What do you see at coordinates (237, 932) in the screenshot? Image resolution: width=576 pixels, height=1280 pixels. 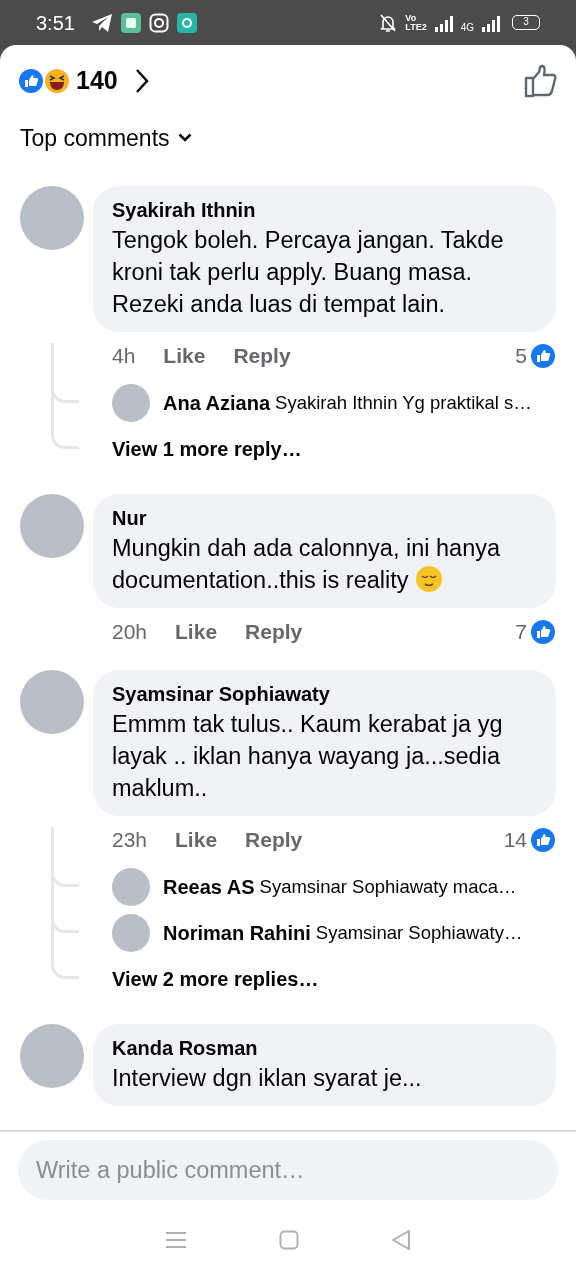 I see `reply-author-name: Noriman Rahini` at bounding box center [237, 932].